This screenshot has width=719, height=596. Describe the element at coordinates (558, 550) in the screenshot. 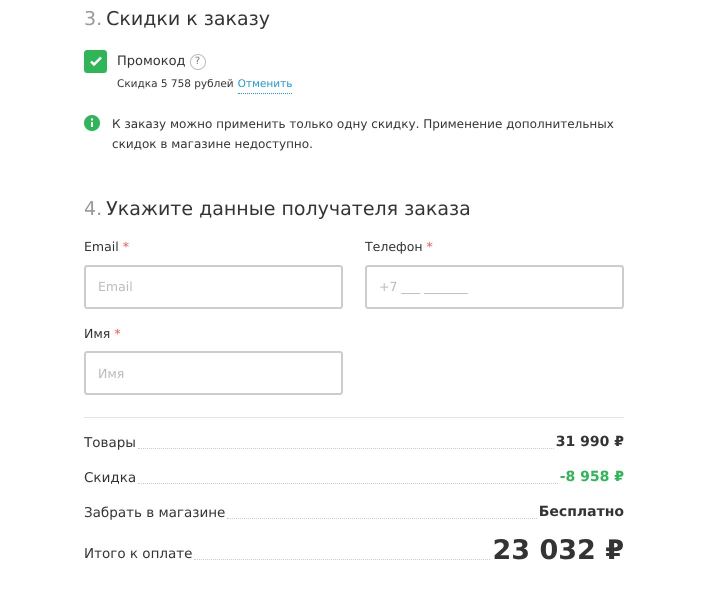

I see `summary-value: 23 032 ₽` at that location.